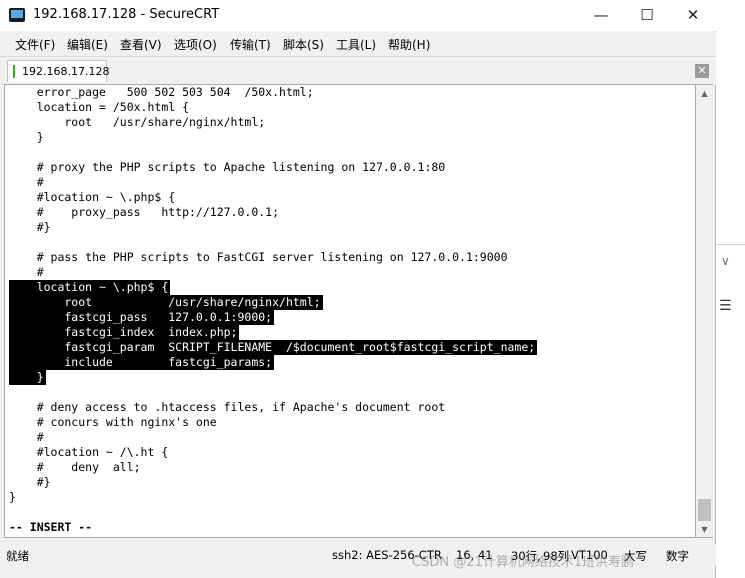  I want to click on side-divider, so click(730, 244).